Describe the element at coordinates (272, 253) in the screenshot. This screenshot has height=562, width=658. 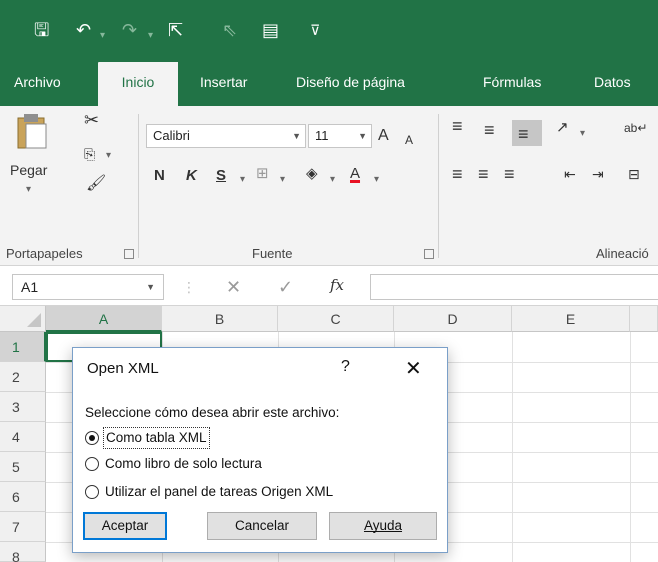
I see `font-group-label: Fuente` at that location.